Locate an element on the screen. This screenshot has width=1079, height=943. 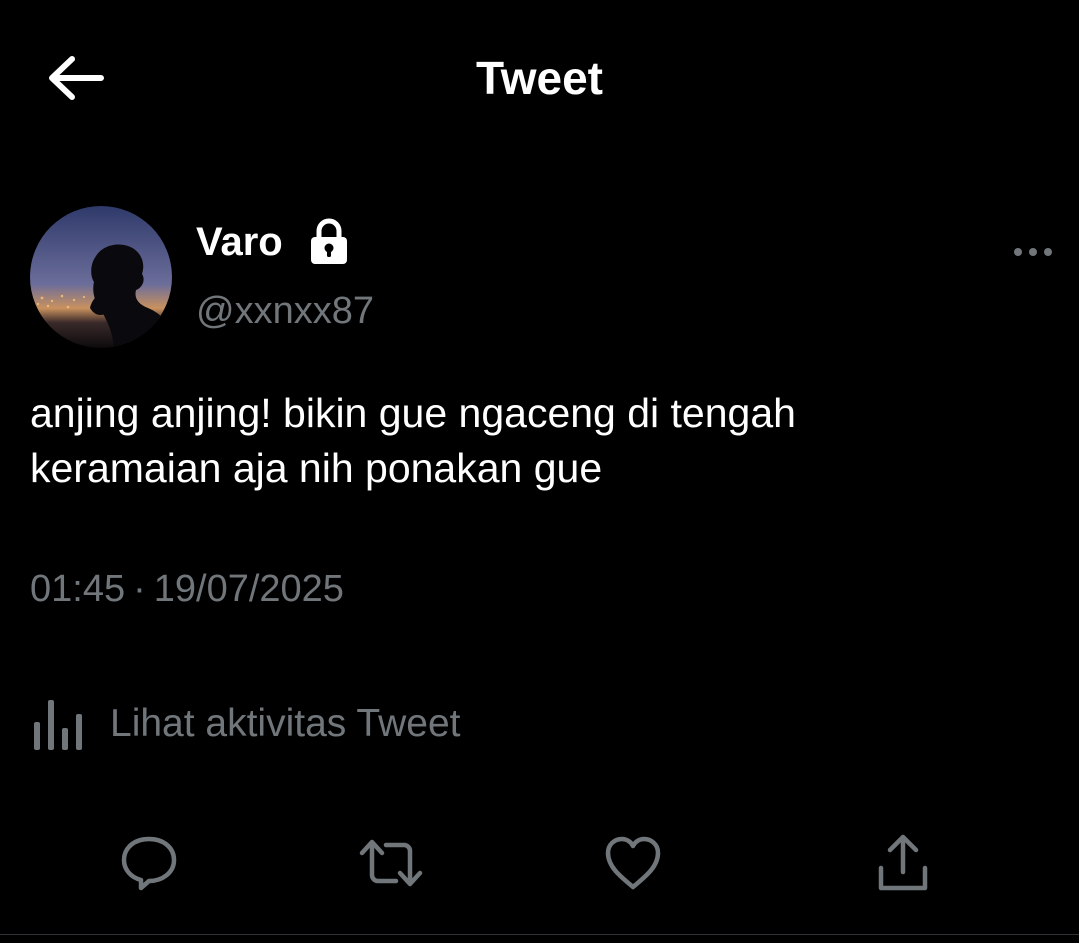
more-options-button is located at coordinates (1033, 252).